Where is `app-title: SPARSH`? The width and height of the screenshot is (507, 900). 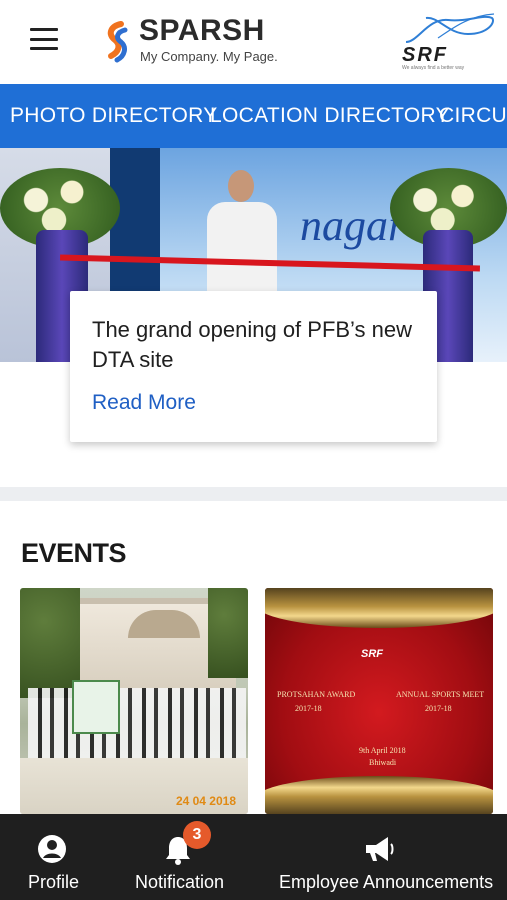
app-title: SPARSH is located at coordinates (202, 30).